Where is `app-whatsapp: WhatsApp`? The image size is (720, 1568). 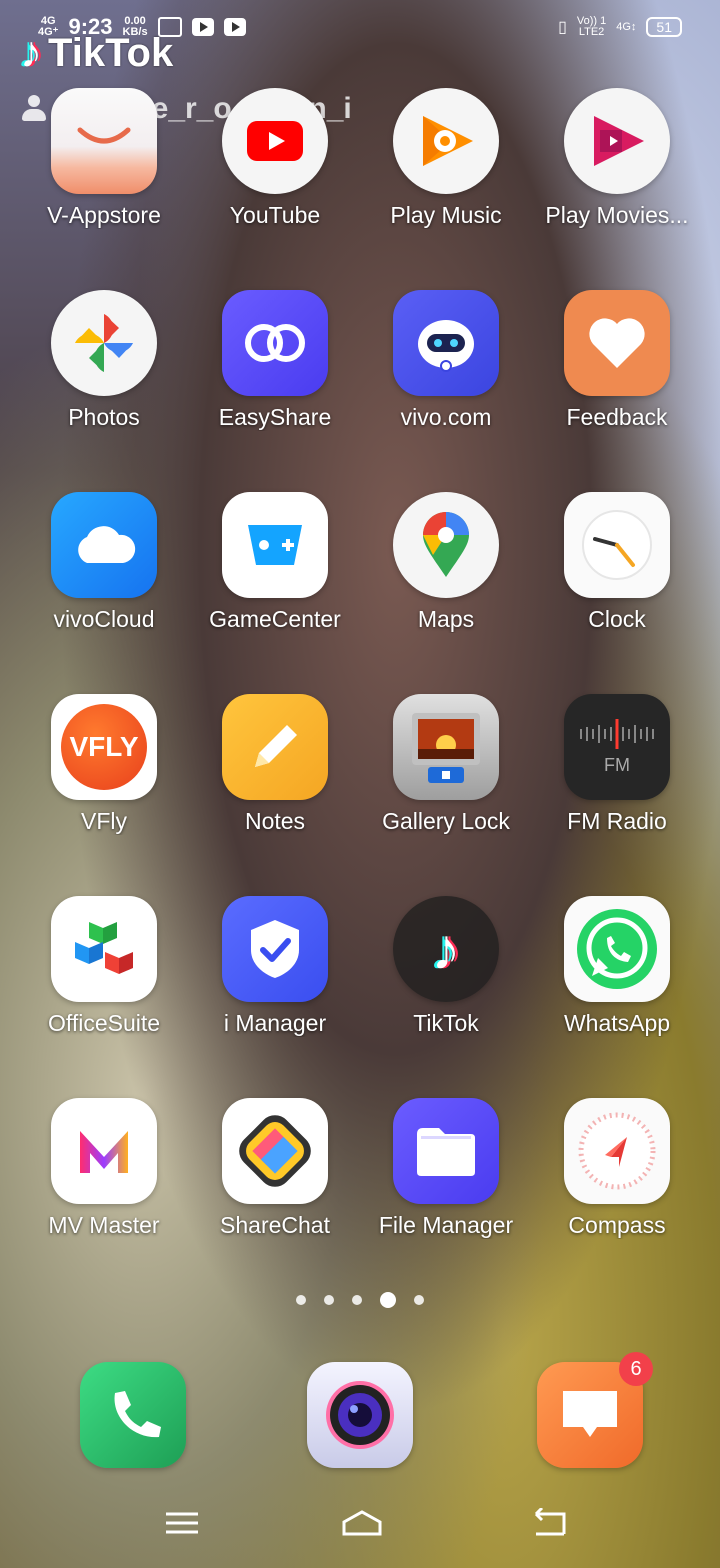 app-whatsapp: WhatsApp is located at coordinates (617, 966).